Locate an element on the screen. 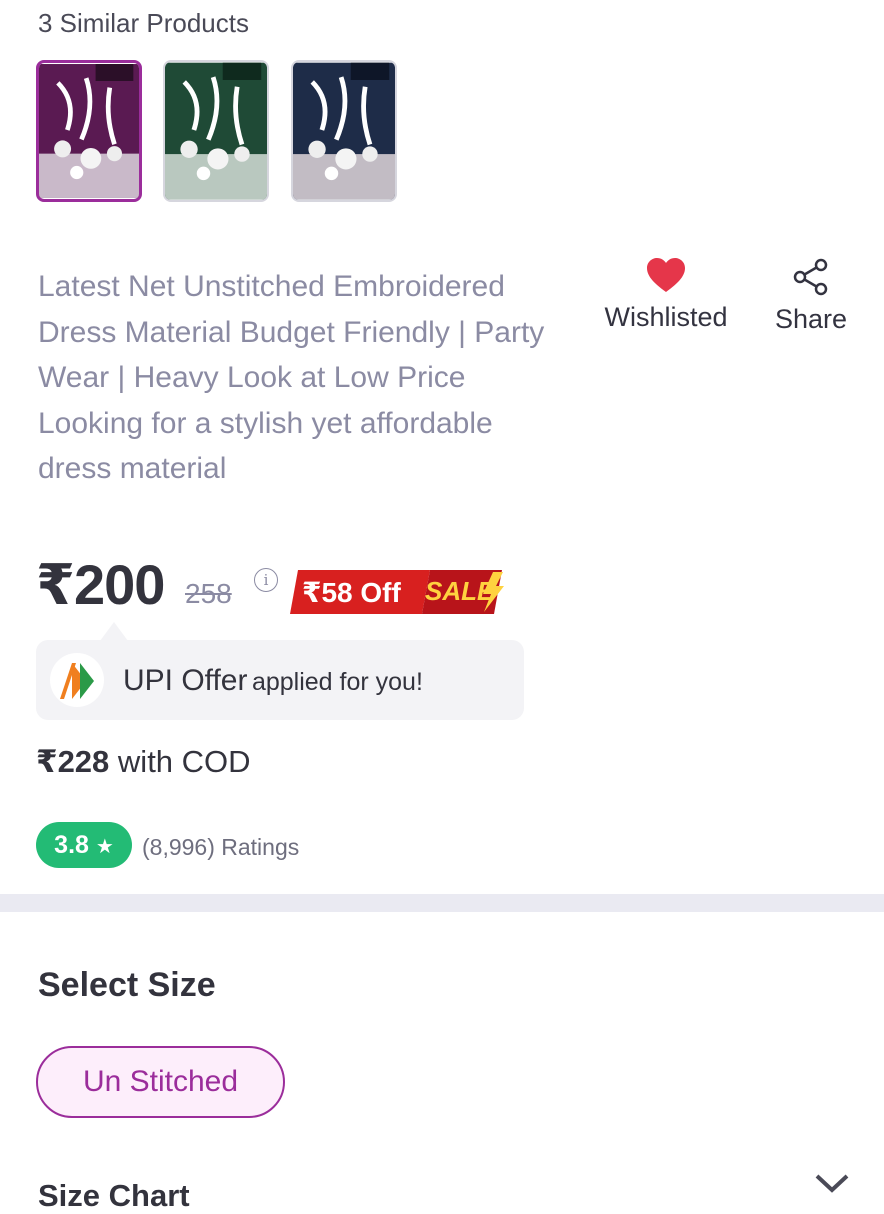  share-icon is located at coordinates (810, 277).